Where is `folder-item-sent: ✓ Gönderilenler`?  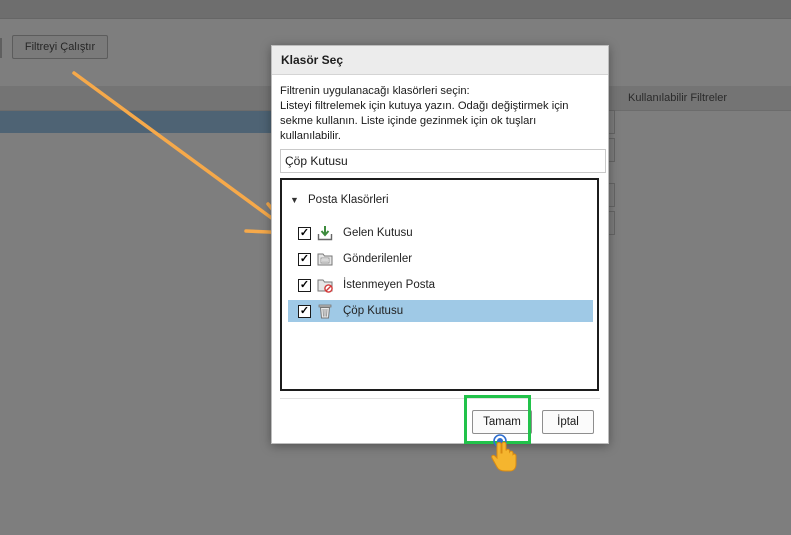 folder-item-sent: ✓ Gönderilenler is located at coordinates (440, 259).